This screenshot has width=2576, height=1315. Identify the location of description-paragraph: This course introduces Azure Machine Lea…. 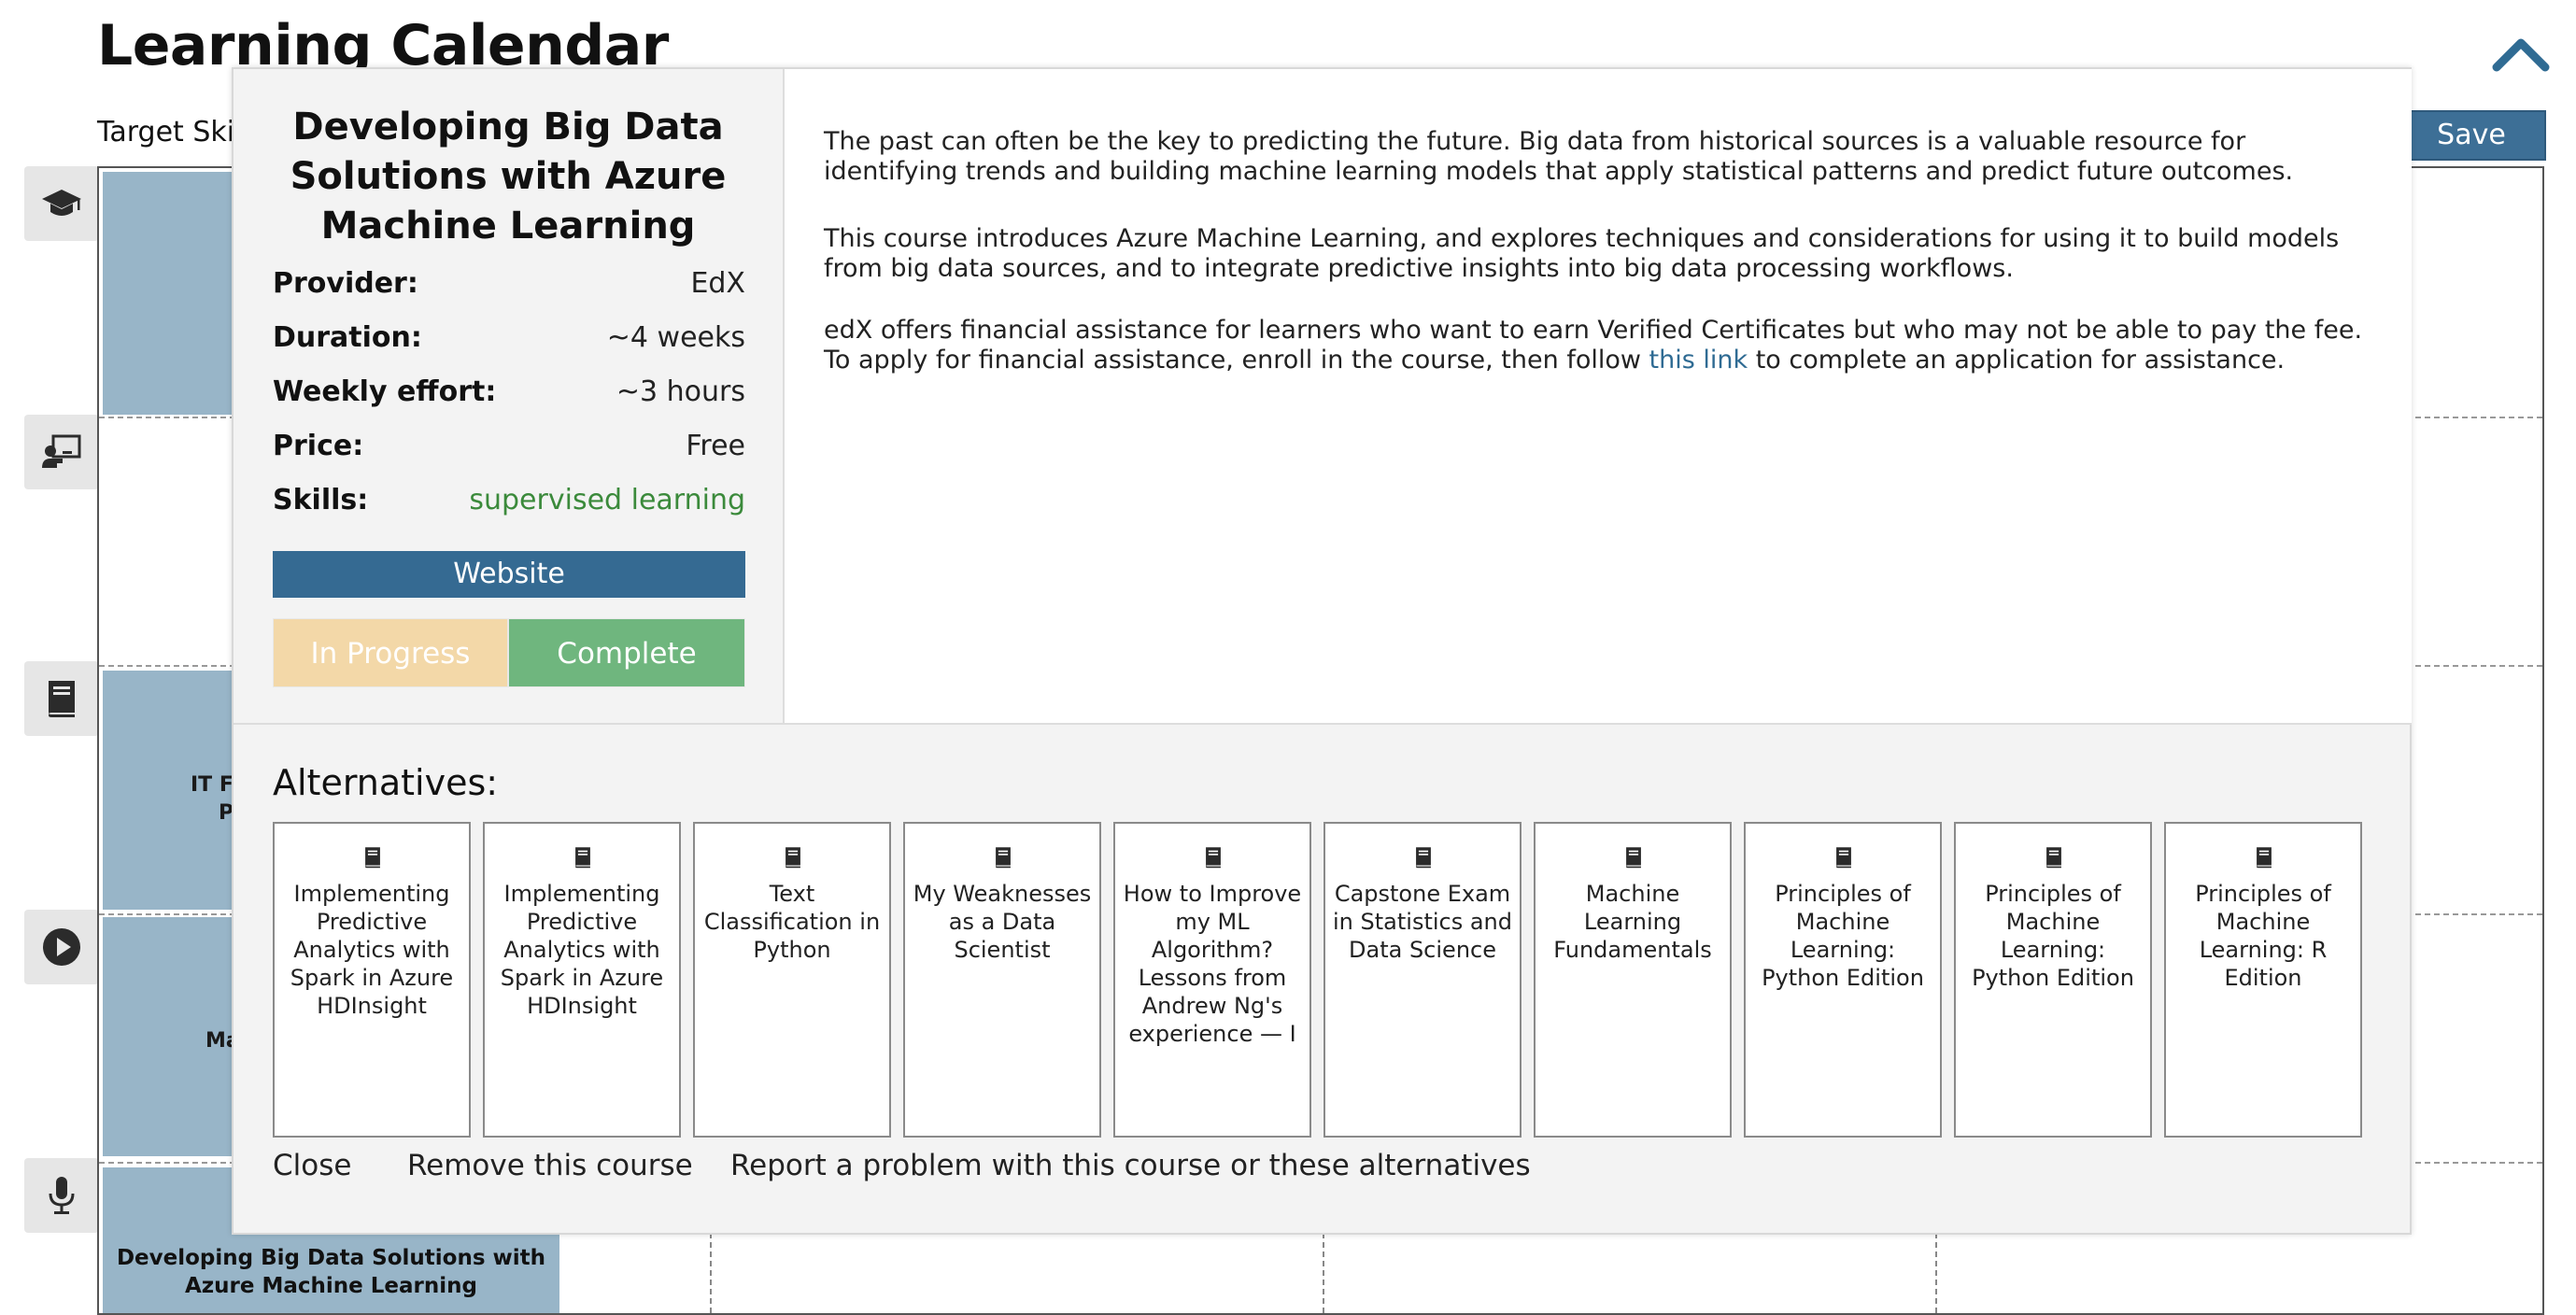
(1582, 253).